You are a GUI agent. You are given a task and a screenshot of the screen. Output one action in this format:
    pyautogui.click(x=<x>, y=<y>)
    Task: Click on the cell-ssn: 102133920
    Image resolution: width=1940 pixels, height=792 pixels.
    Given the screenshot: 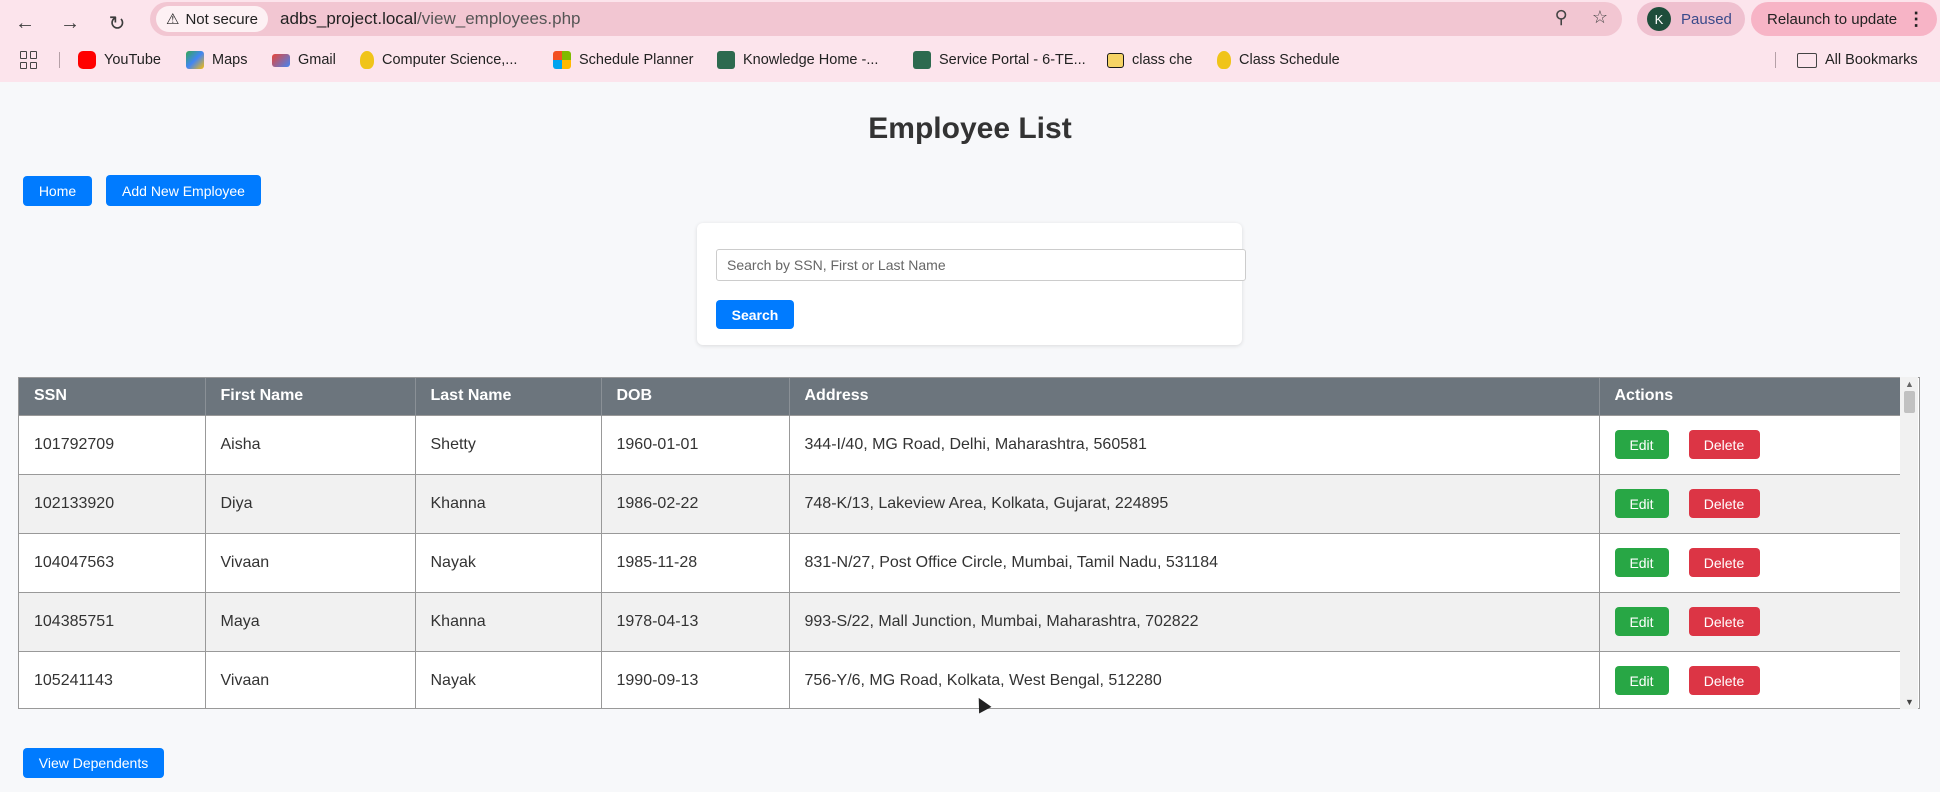 What is the action you would take?
    pyautogui.click(x=112, y=503)
    